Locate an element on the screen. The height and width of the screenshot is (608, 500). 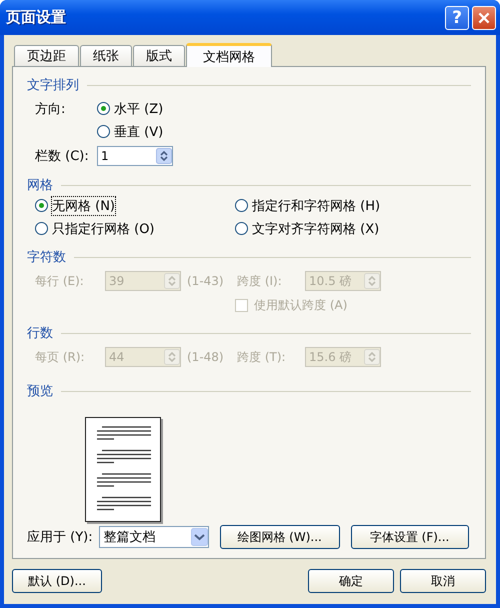
group-title: 行数 is located at coordinates (40, 333).